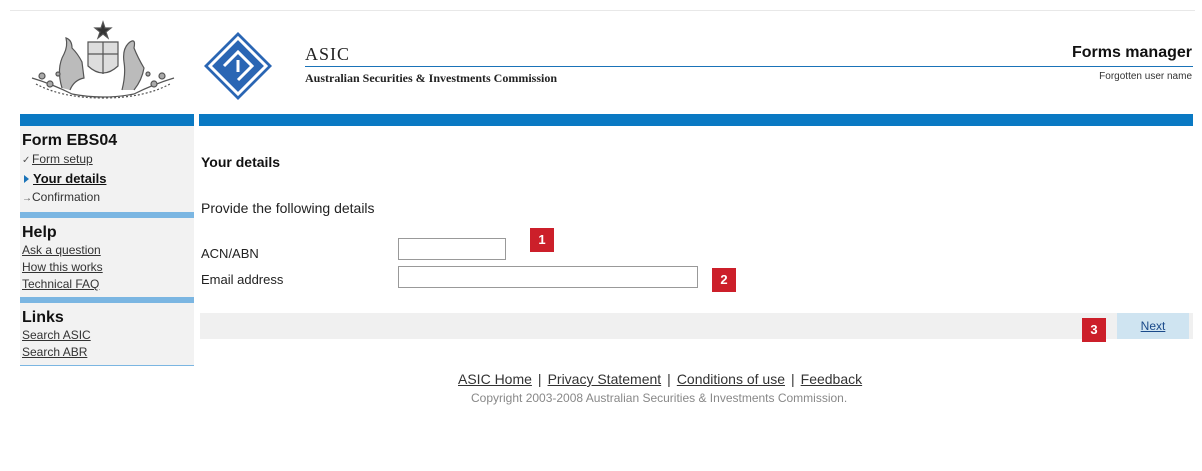 Image resolution: width=1202 pixels, height=471 pixels. Describe the element at coordinates (831, 379) in the screenshot. I see `footer-feedback-link: Feedback` at that location.